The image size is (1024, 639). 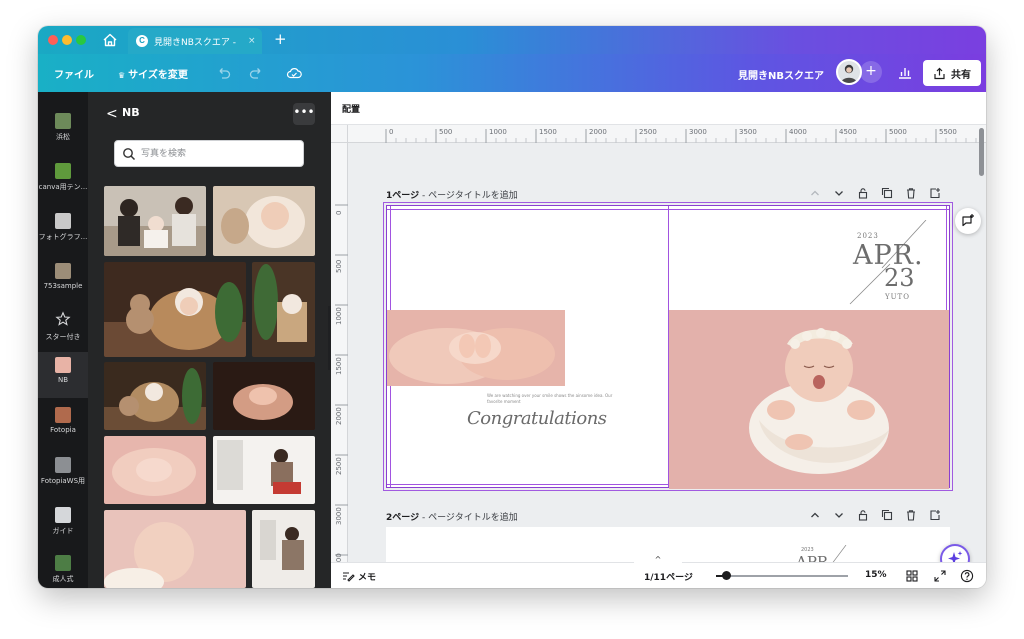 I want to click on page-1-header: 1ページ - ページタイトルを追加, so click(x=452, y=194).